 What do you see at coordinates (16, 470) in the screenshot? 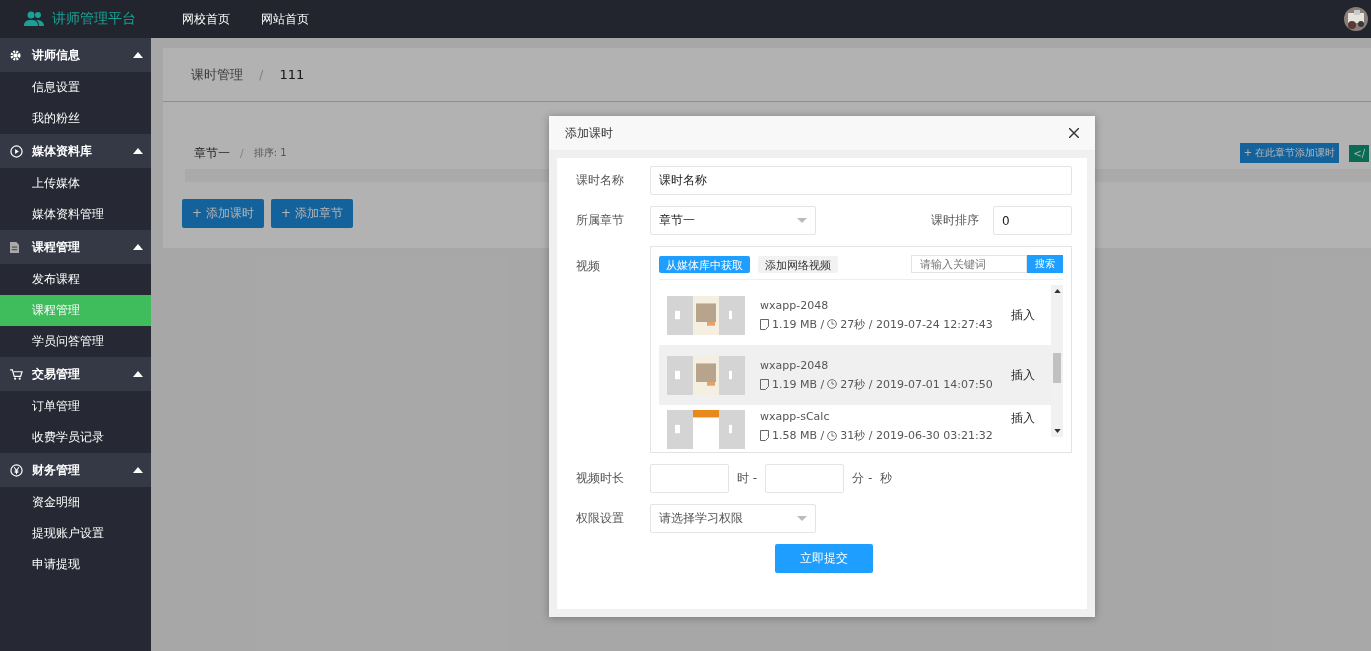
I see `yen-icon` at bounding box center [16, 470].